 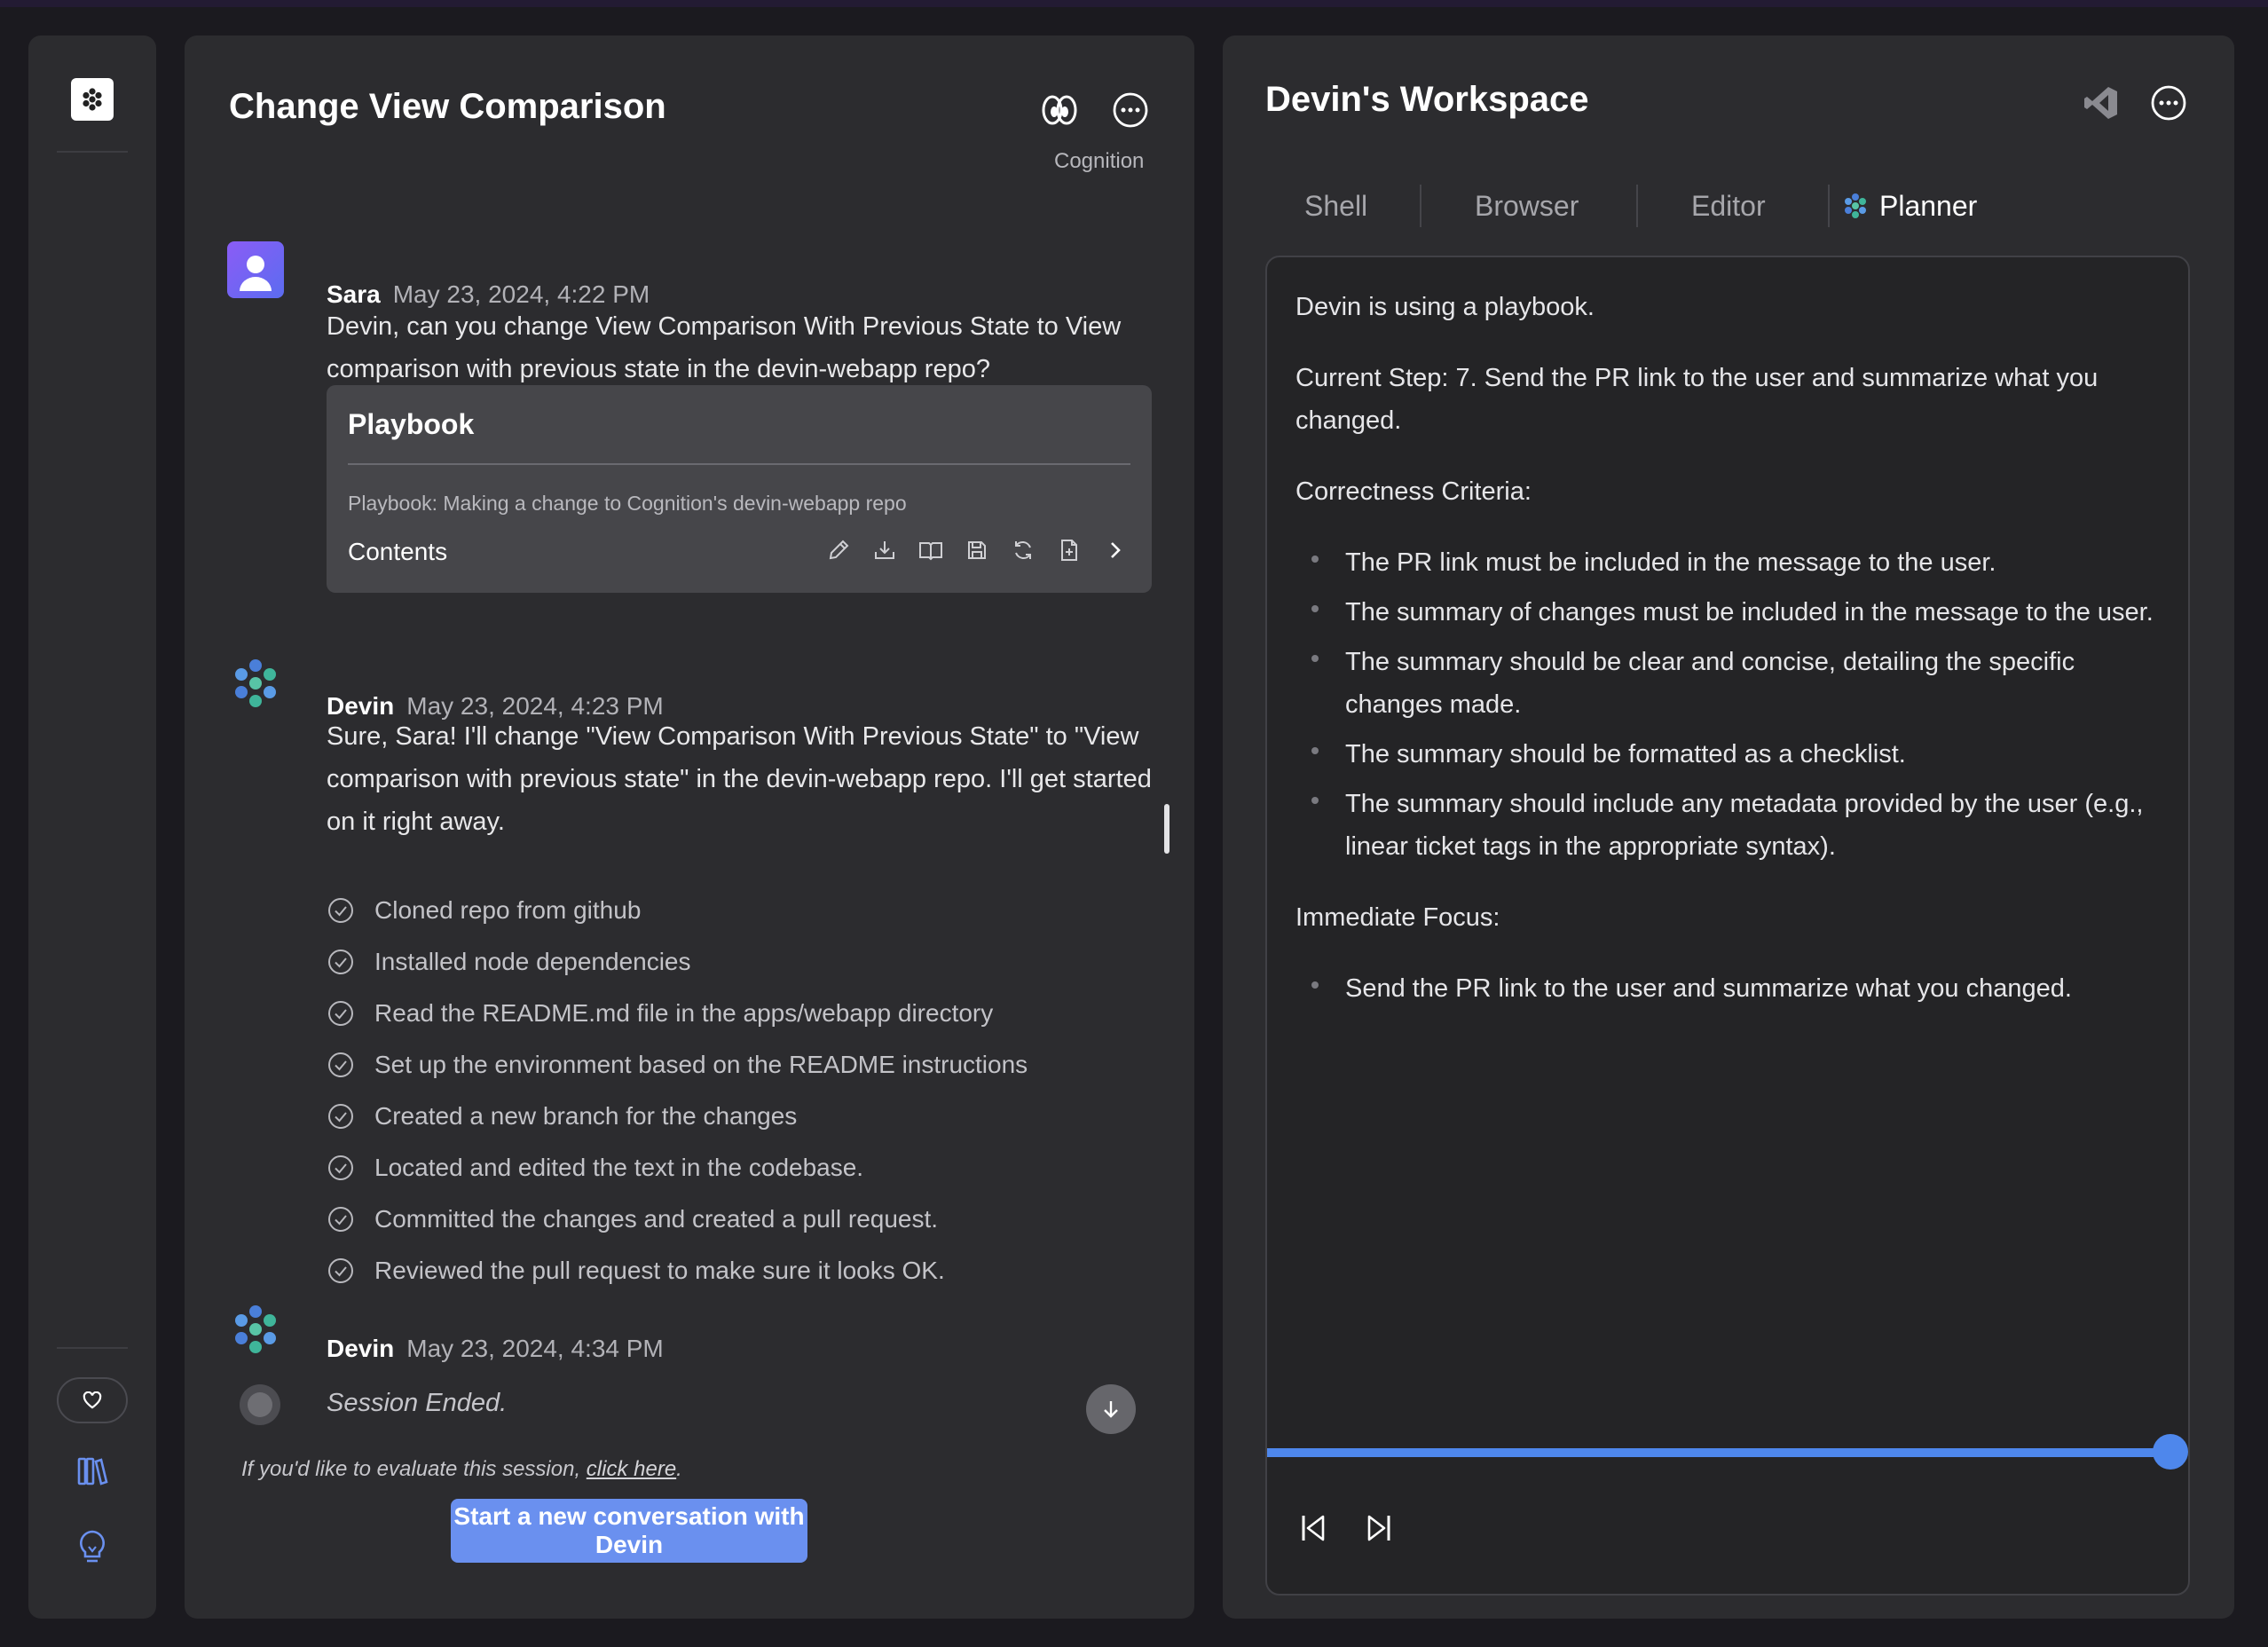 I want to click on message-time: May 23, 2024, 4:34 PM, so click(x=535, y=1348).